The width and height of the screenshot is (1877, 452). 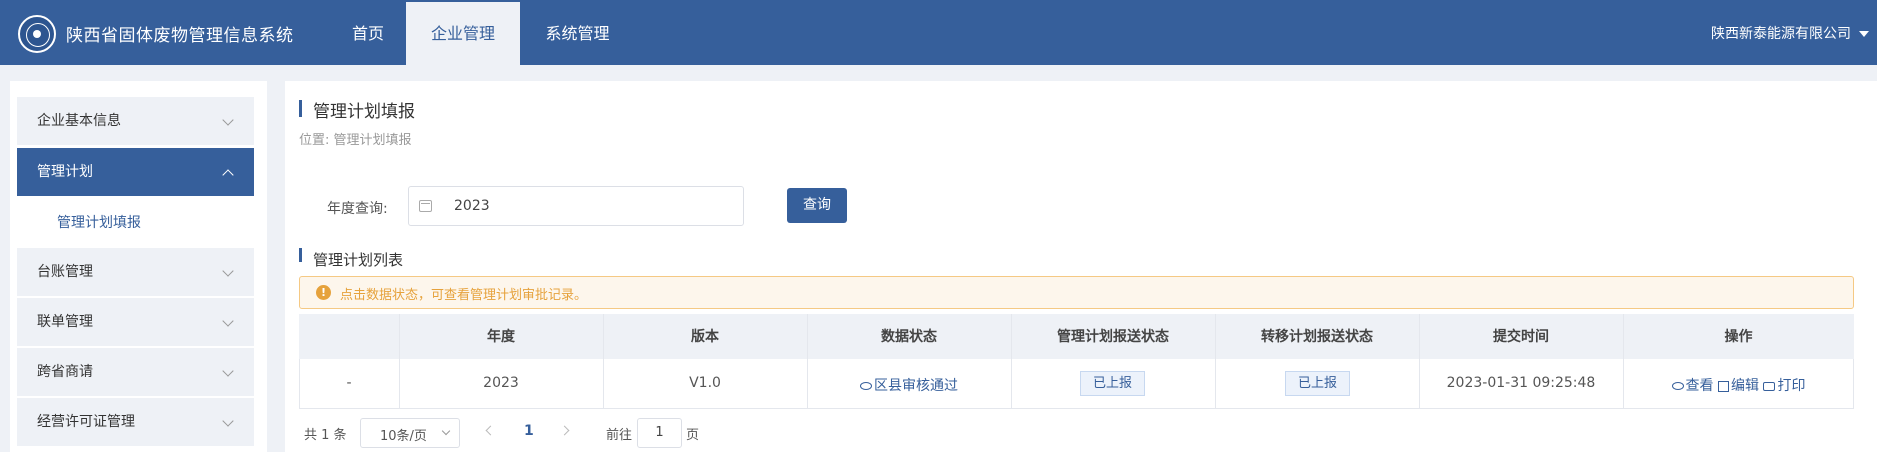 I want to click on chevron-up-icon, so click(x=228, y=175).